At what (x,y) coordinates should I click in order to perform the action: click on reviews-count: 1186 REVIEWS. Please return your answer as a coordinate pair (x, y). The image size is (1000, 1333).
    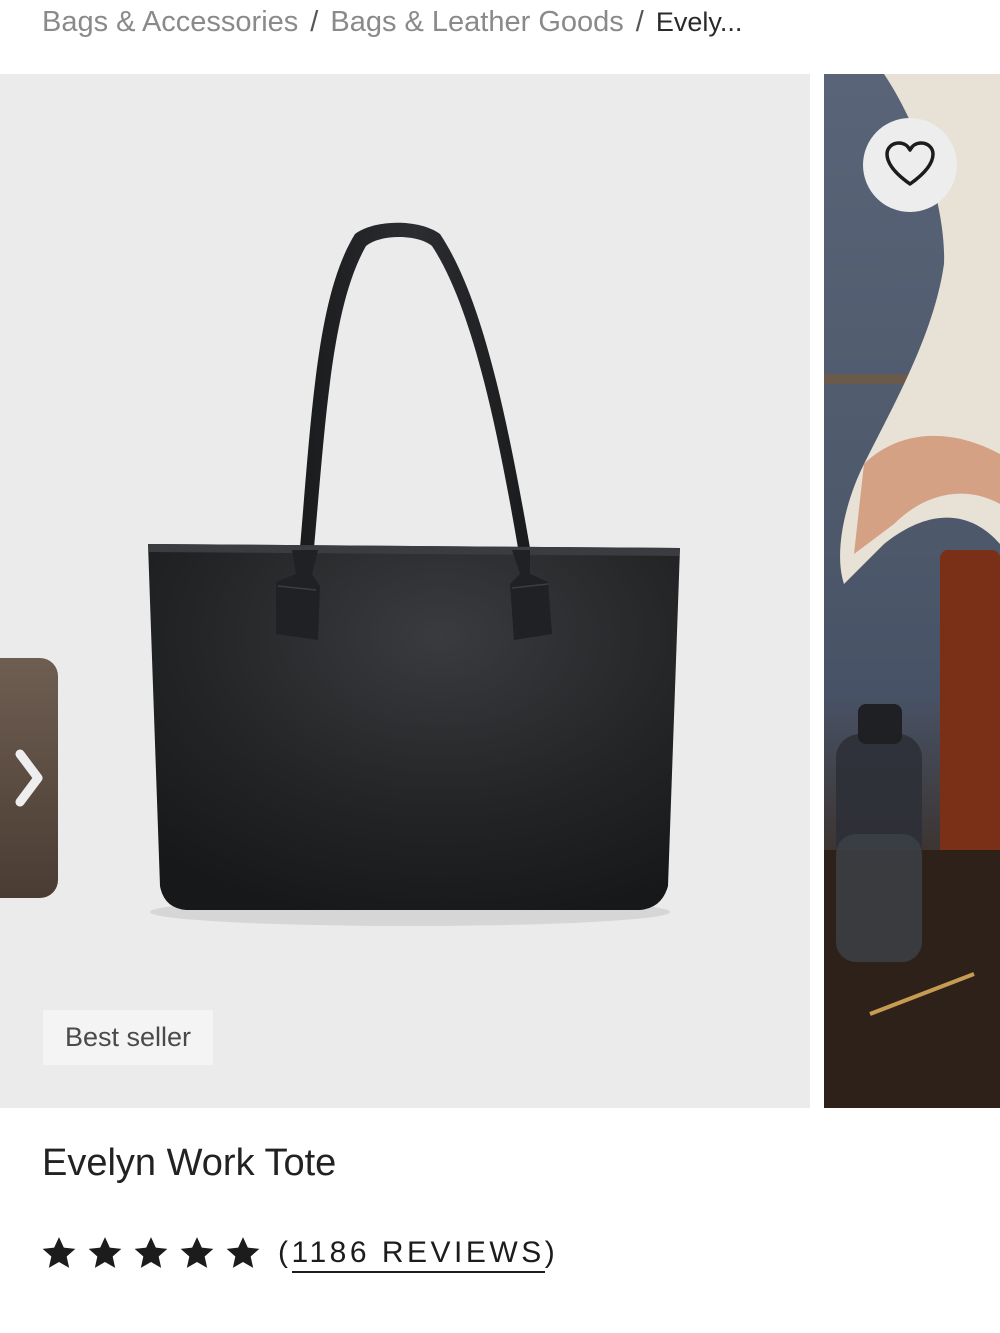
    Looking at the image, I should click on (418, 1254).